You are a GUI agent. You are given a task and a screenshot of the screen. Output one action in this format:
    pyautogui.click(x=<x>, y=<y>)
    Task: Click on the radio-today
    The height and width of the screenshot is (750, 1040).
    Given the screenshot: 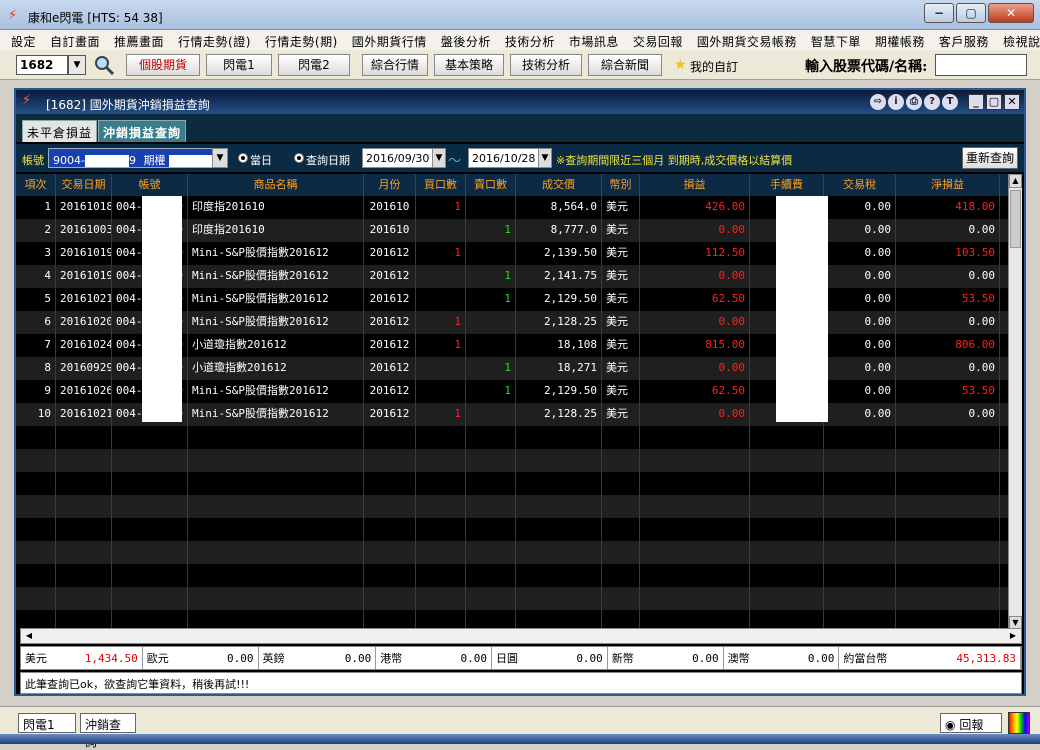 What is the action you would take?
    pyautogui.click(x=243, y=158)
    